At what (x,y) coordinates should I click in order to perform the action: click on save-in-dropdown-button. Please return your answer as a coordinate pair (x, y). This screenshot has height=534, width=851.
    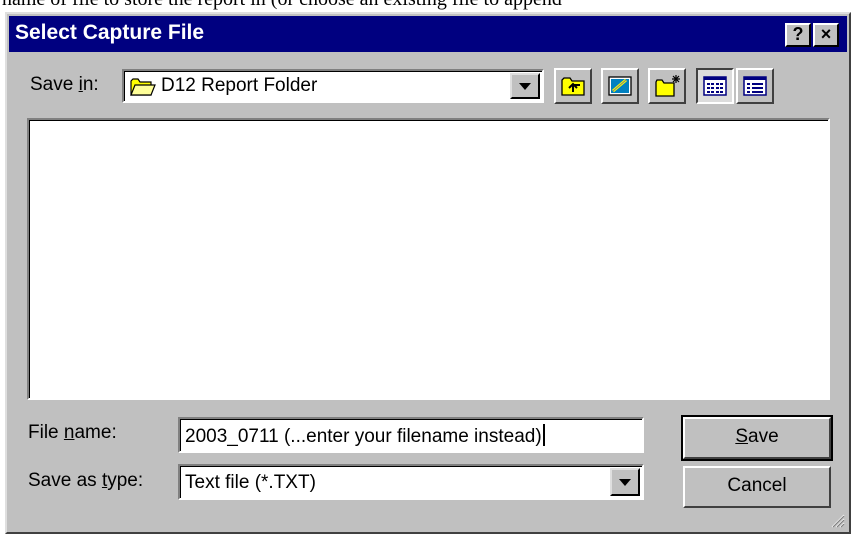
    Looking at the image, I should click on (525, 86).